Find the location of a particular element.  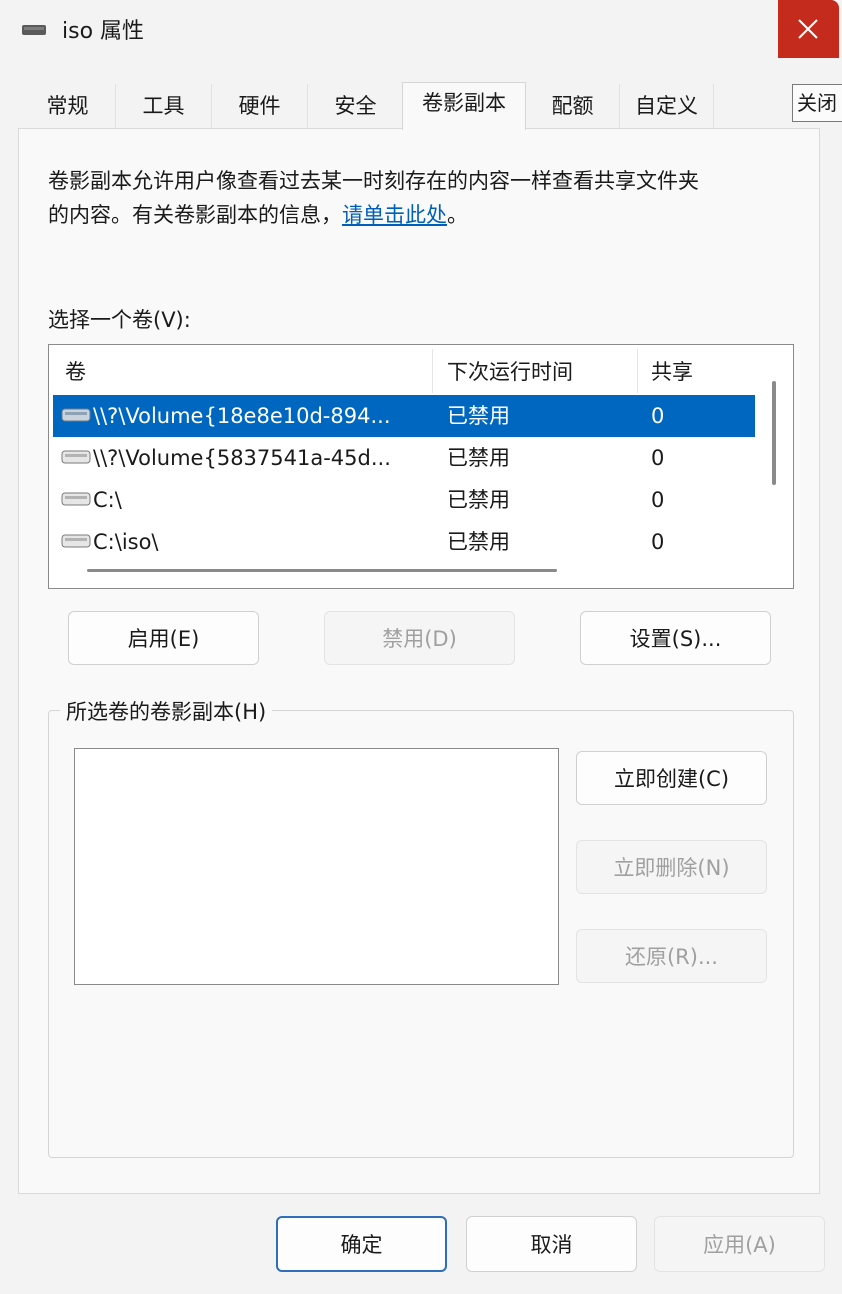

enable-button: 启用(E) is located at coordinates (163, 638).